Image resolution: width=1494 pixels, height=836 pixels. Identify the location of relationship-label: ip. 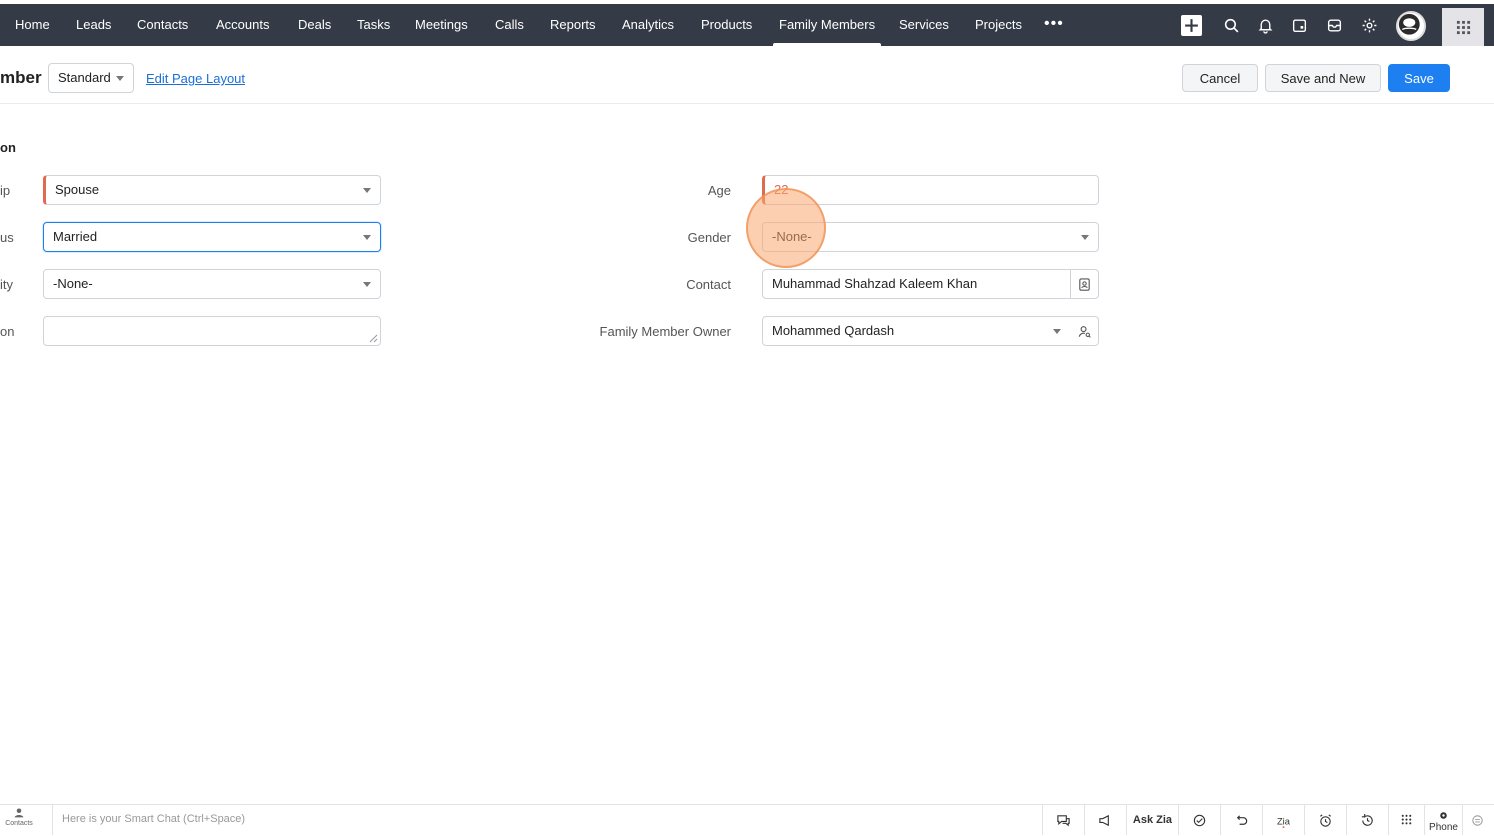
(5, 190).